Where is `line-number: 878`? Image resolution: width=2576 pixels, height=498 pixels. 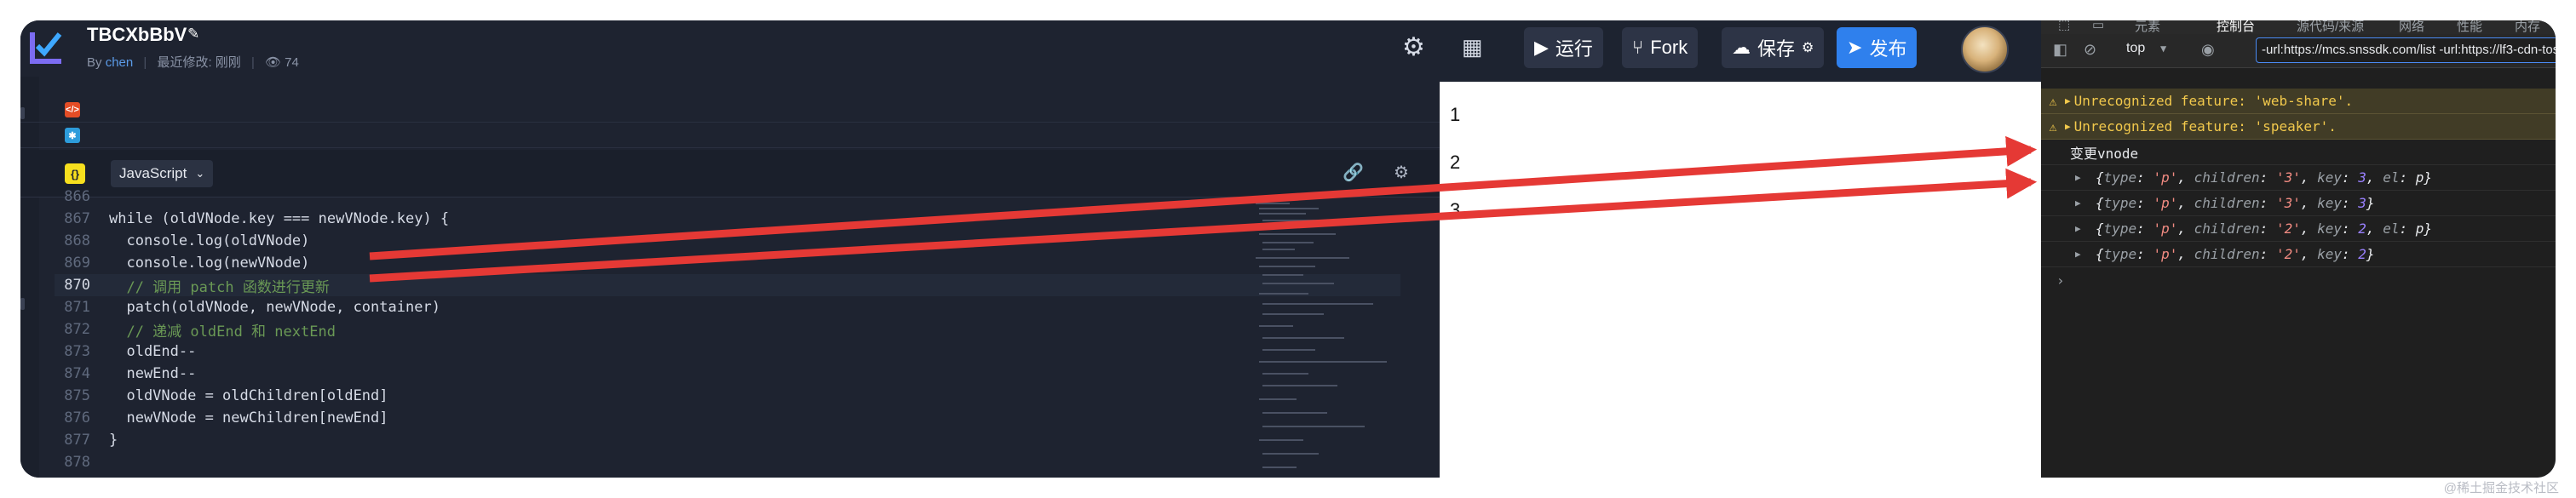 line-number: 878 is located at coordinates (77, 462).